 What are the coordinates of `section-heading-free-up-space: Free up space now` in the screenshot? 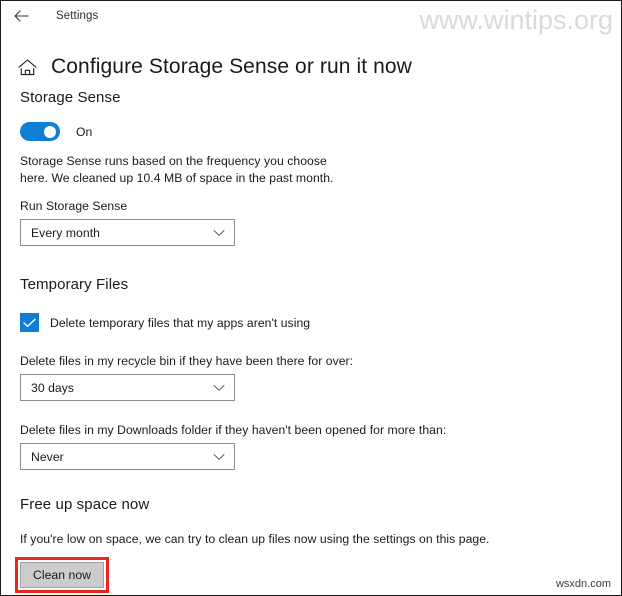 It's located at (85, 504).